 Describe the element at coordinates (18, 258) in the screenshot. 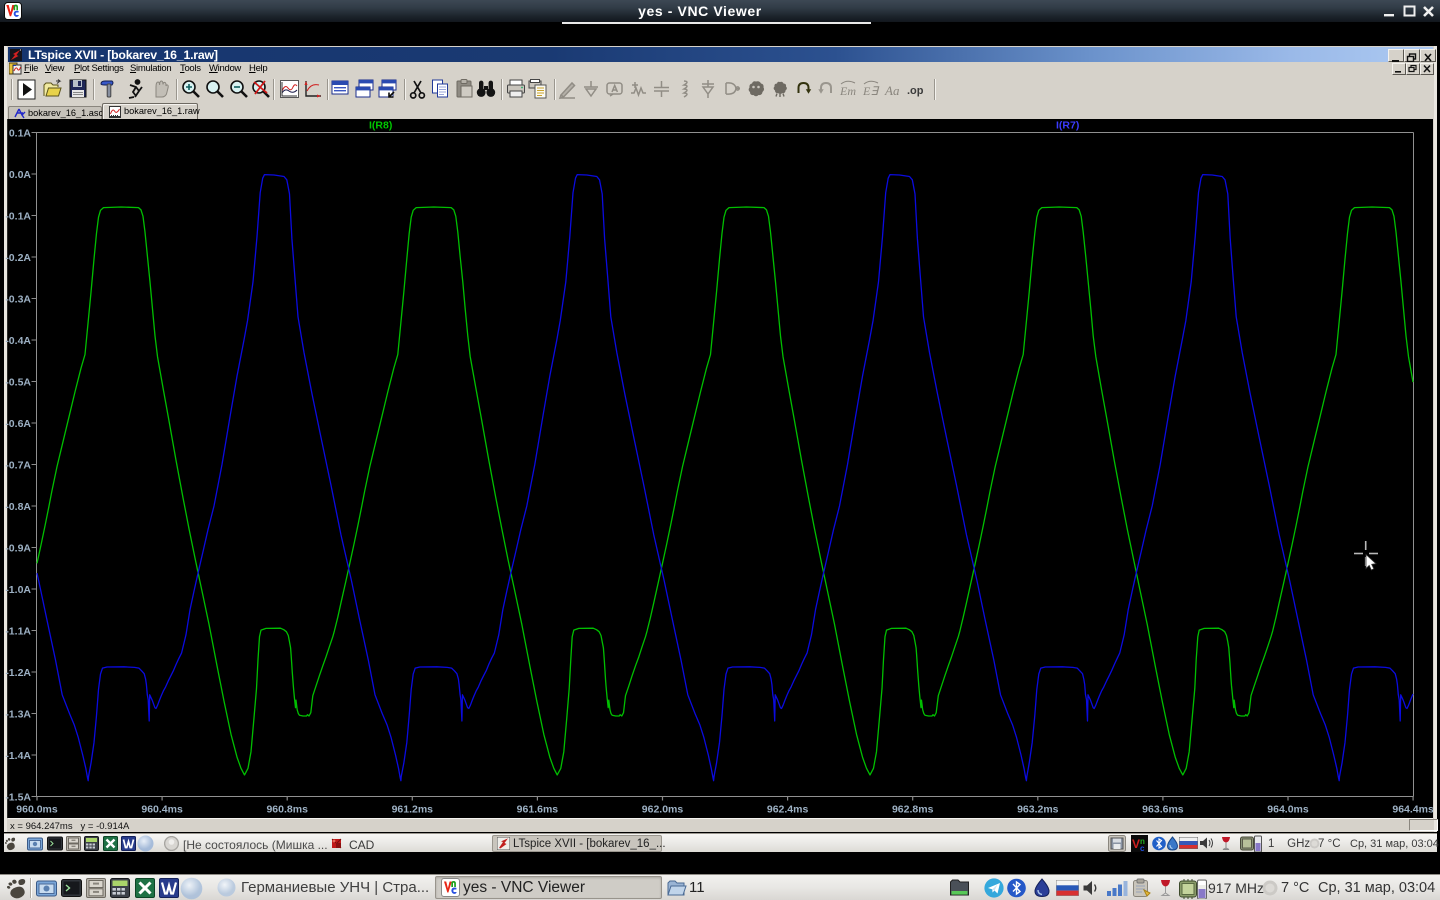

I see `svg-text: -0.2A` at that location.